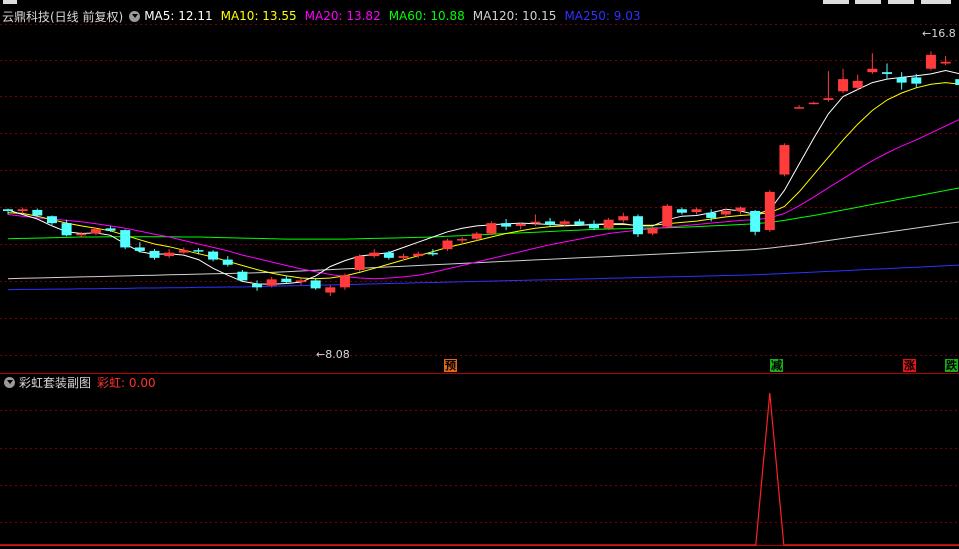  I want to click on ma250-label: MA250: 9.03, so click(602, 16).